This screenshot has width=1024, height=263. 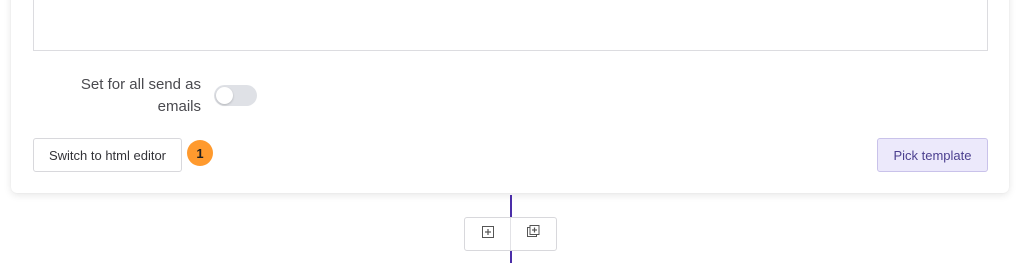 What do you see at coordinates (224, 95) in the screenshot?
I see `toggle-knob` at bounding box center [224, 95].